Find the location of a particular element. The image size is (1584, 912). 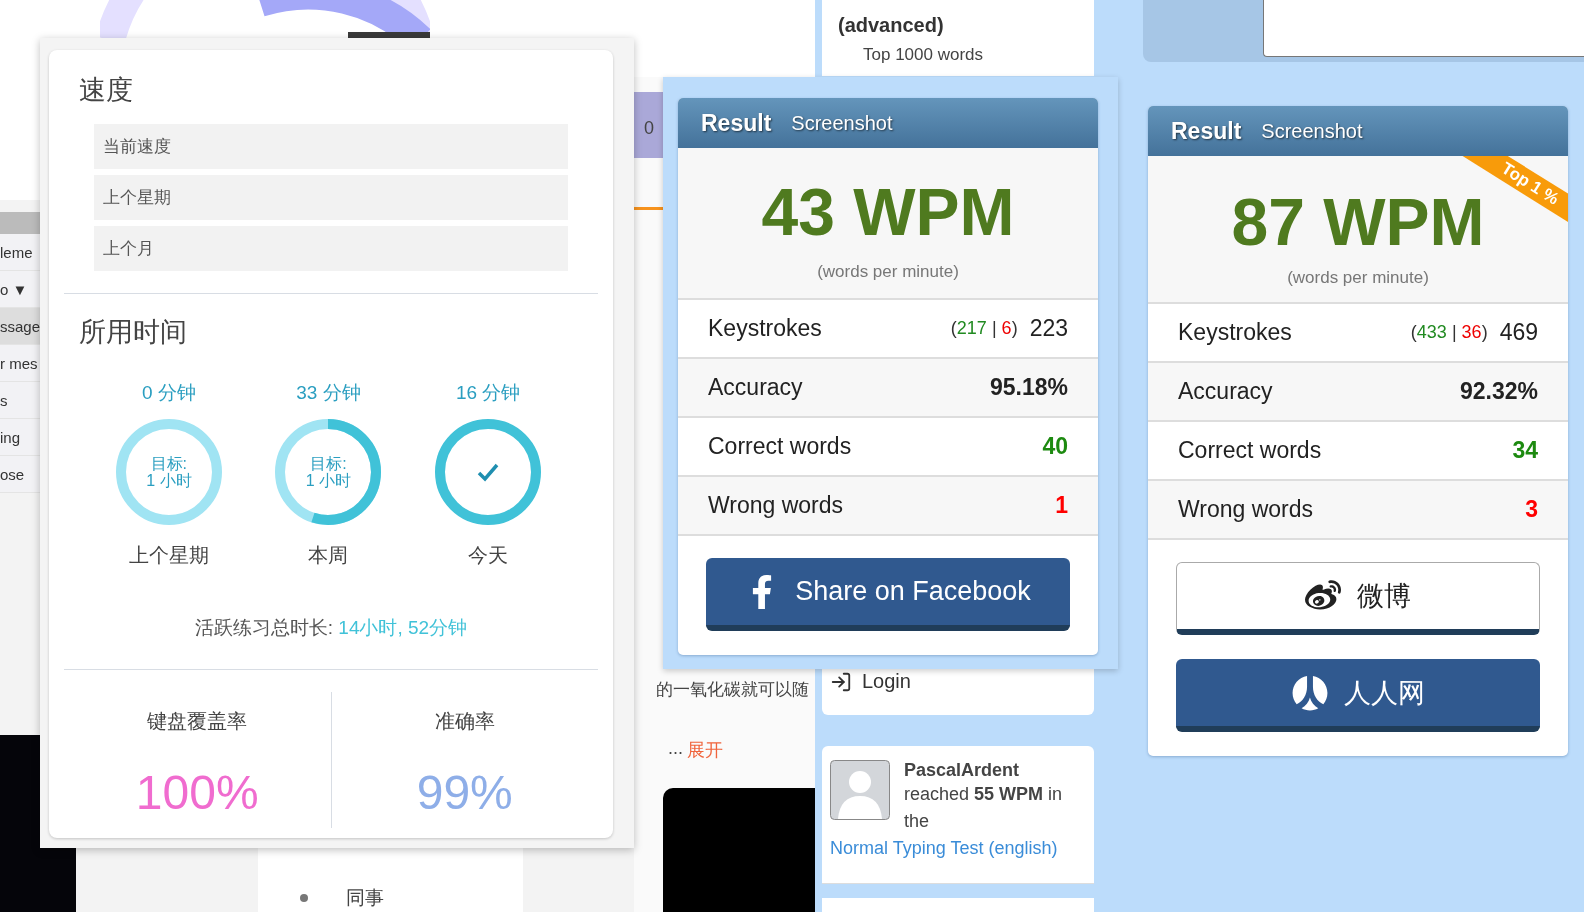

avatar-icon is located at coordinates (860, 790).